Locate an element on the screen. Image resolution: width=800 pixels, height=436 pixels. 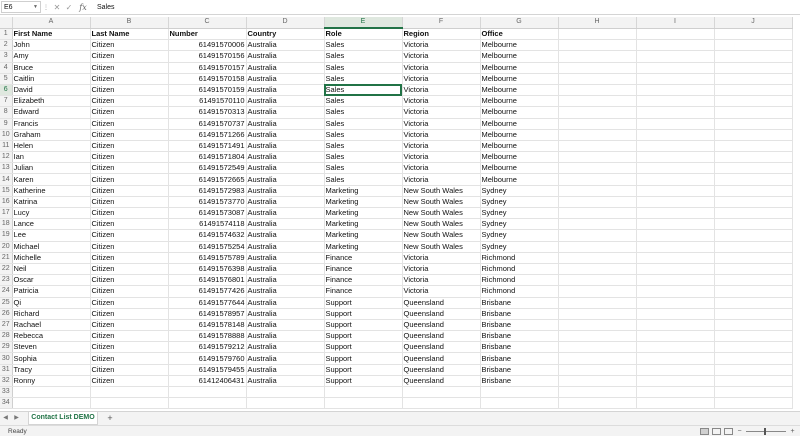
column-header-g: G is located at coordinates (519, 23).